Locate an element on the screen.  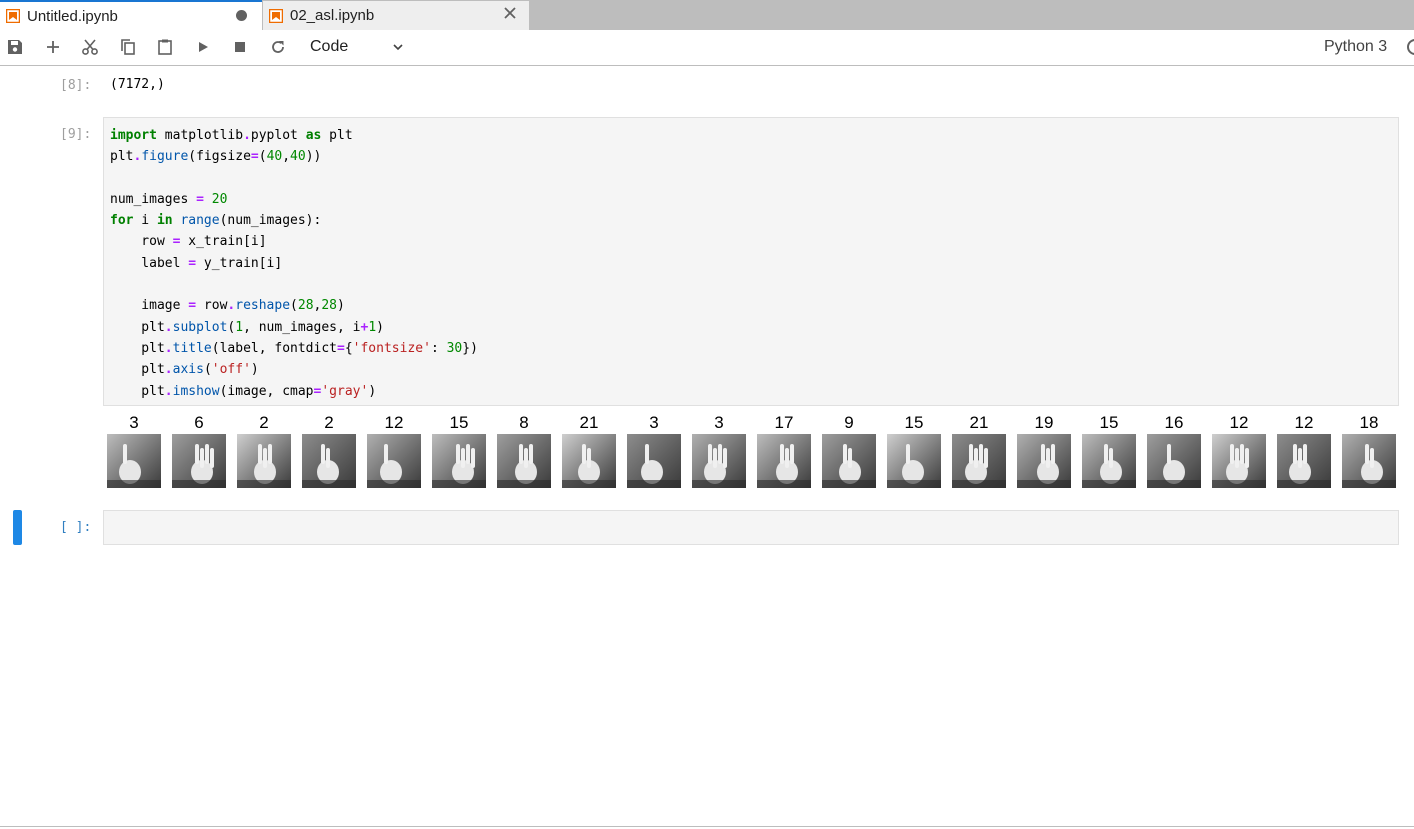
subplot-9: 3 is located at coordinates (654, 450).